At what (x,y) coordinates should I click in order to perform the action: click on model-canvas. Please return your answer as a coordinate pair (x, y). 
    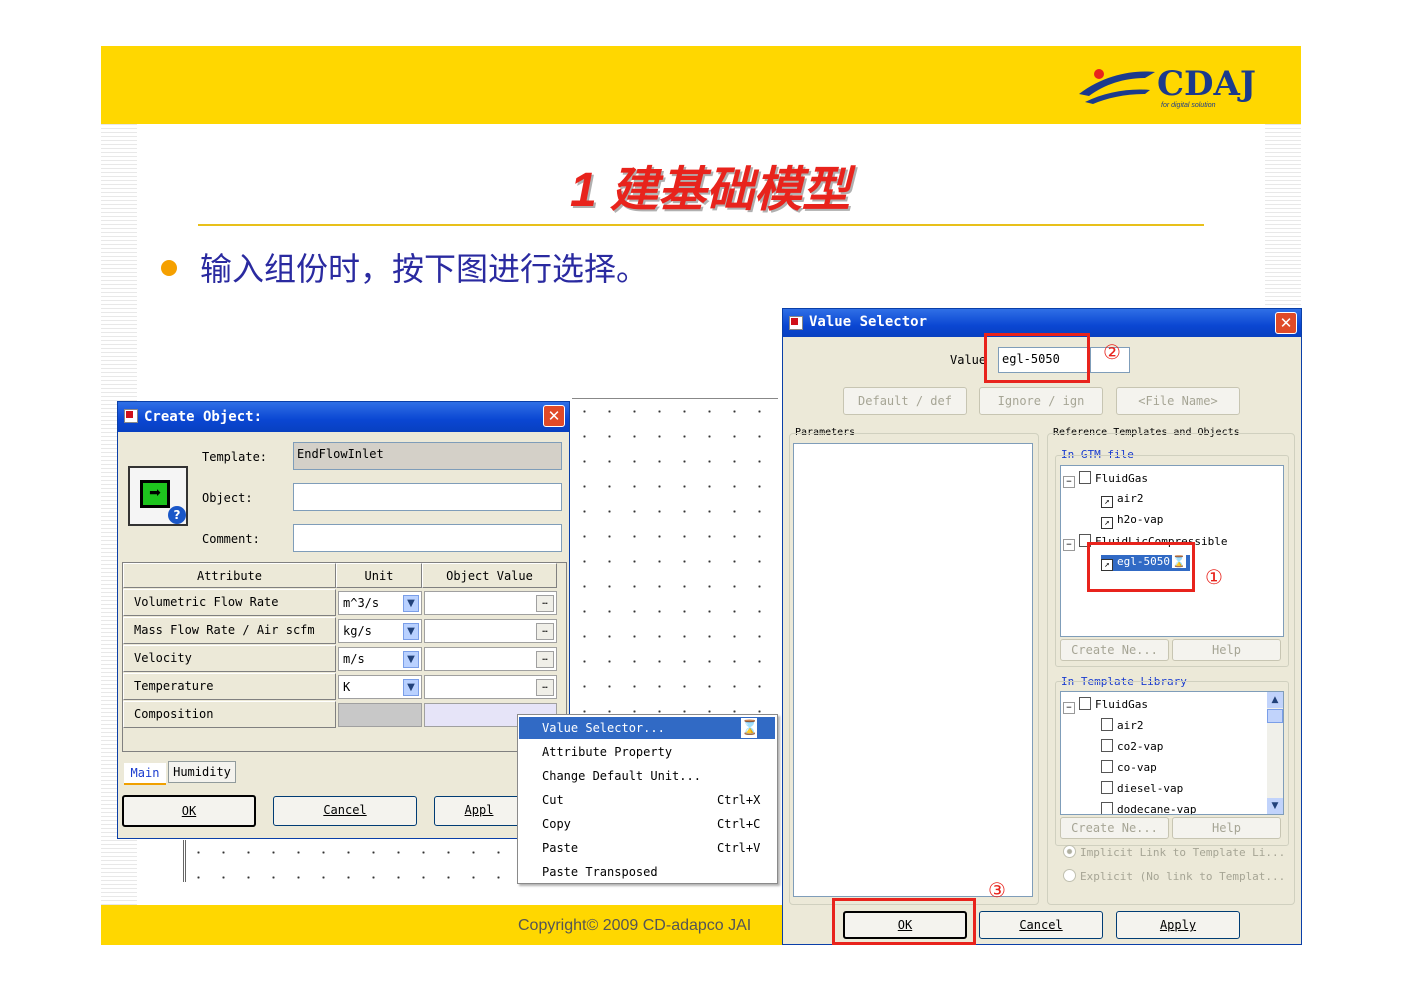
    Looking at the image, I should click on (675, 558).